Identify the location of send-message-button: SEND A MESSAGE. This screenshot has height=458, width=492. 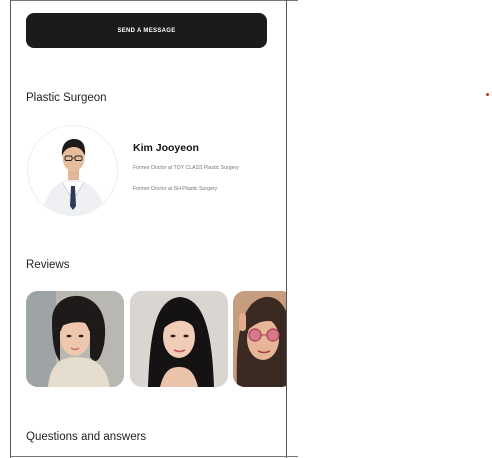
(146, 30).